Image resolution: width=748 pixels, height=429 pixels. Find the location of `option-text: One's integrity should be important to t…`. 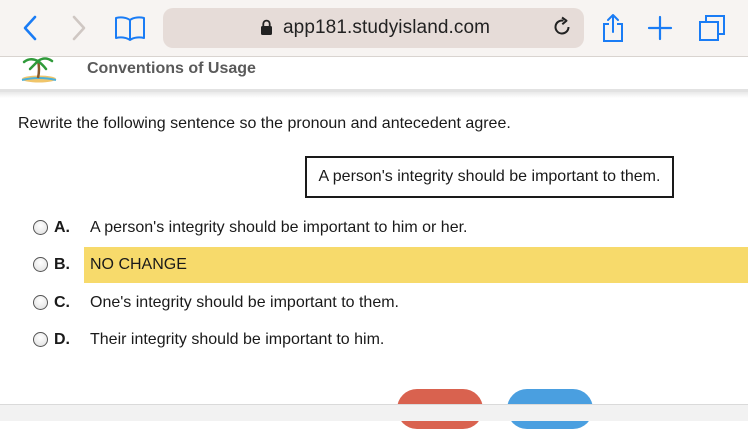

option-text: One's integrity should be important to t… is located at coordinates (244, 303).